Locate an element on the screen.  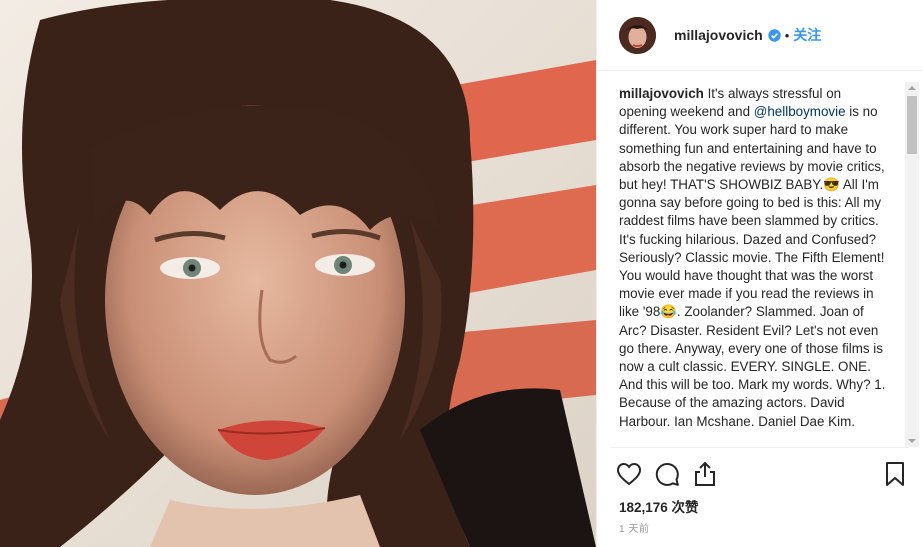
mention-link: @hellboymovie is located at coordinates (800, 111).